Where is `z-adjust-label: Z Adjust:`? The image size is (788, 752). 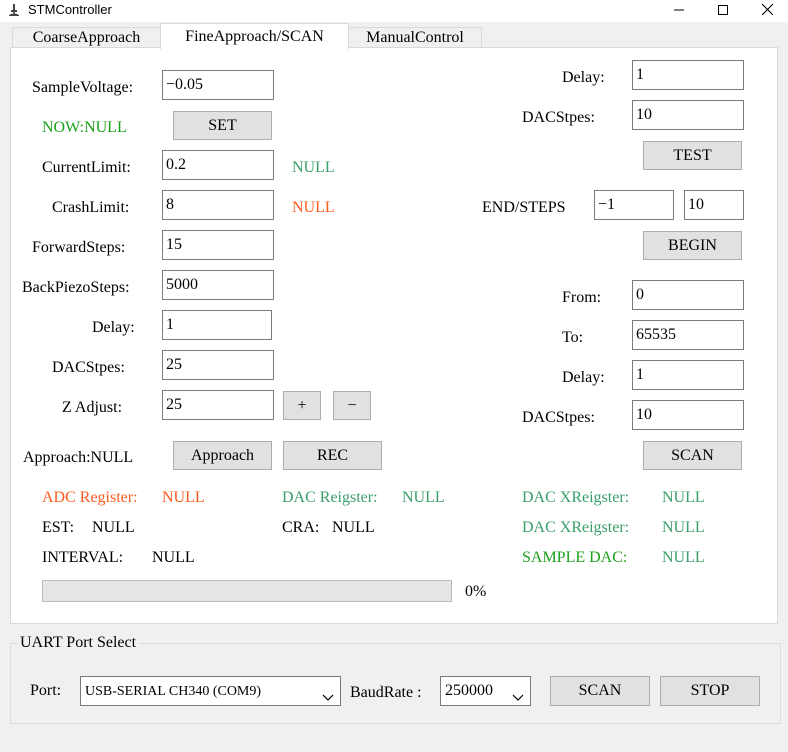 z-adjust-label: Z Adjust: is located at coordinates (92, 407).